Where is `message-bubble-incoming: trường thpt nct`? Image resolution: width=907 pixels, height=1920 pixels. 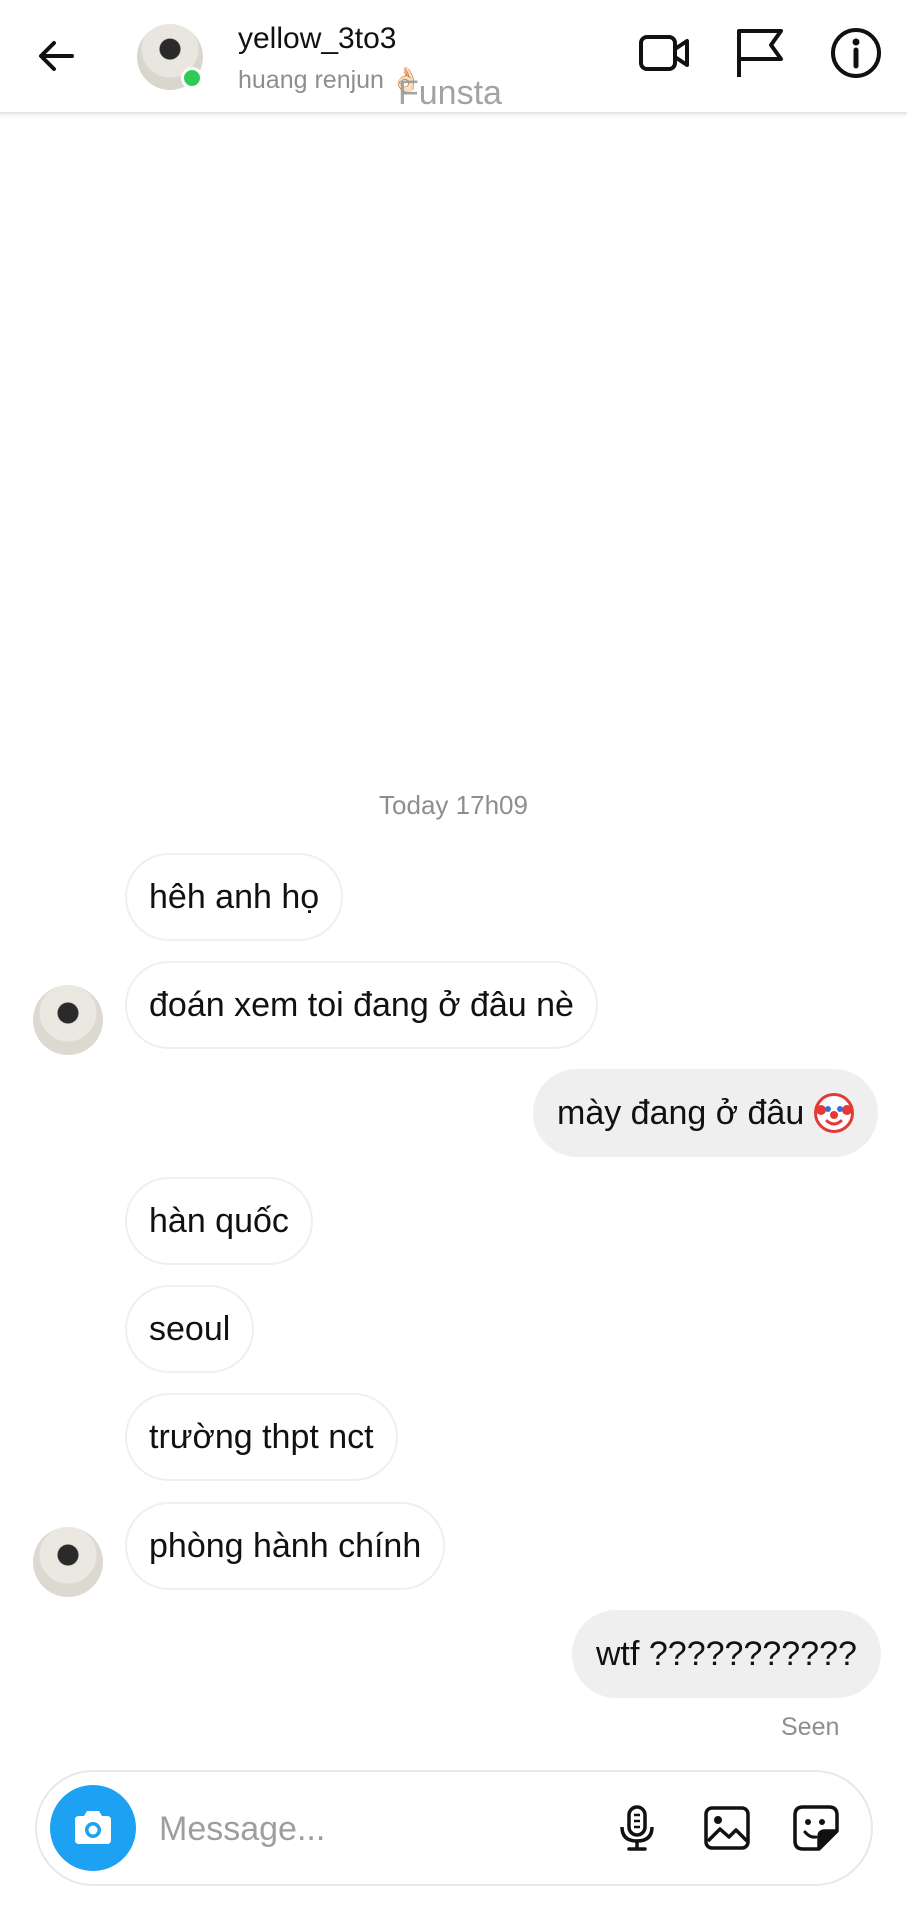
message-bubble-incoming: trường thpt nct is located at coordinates (261, 1437).